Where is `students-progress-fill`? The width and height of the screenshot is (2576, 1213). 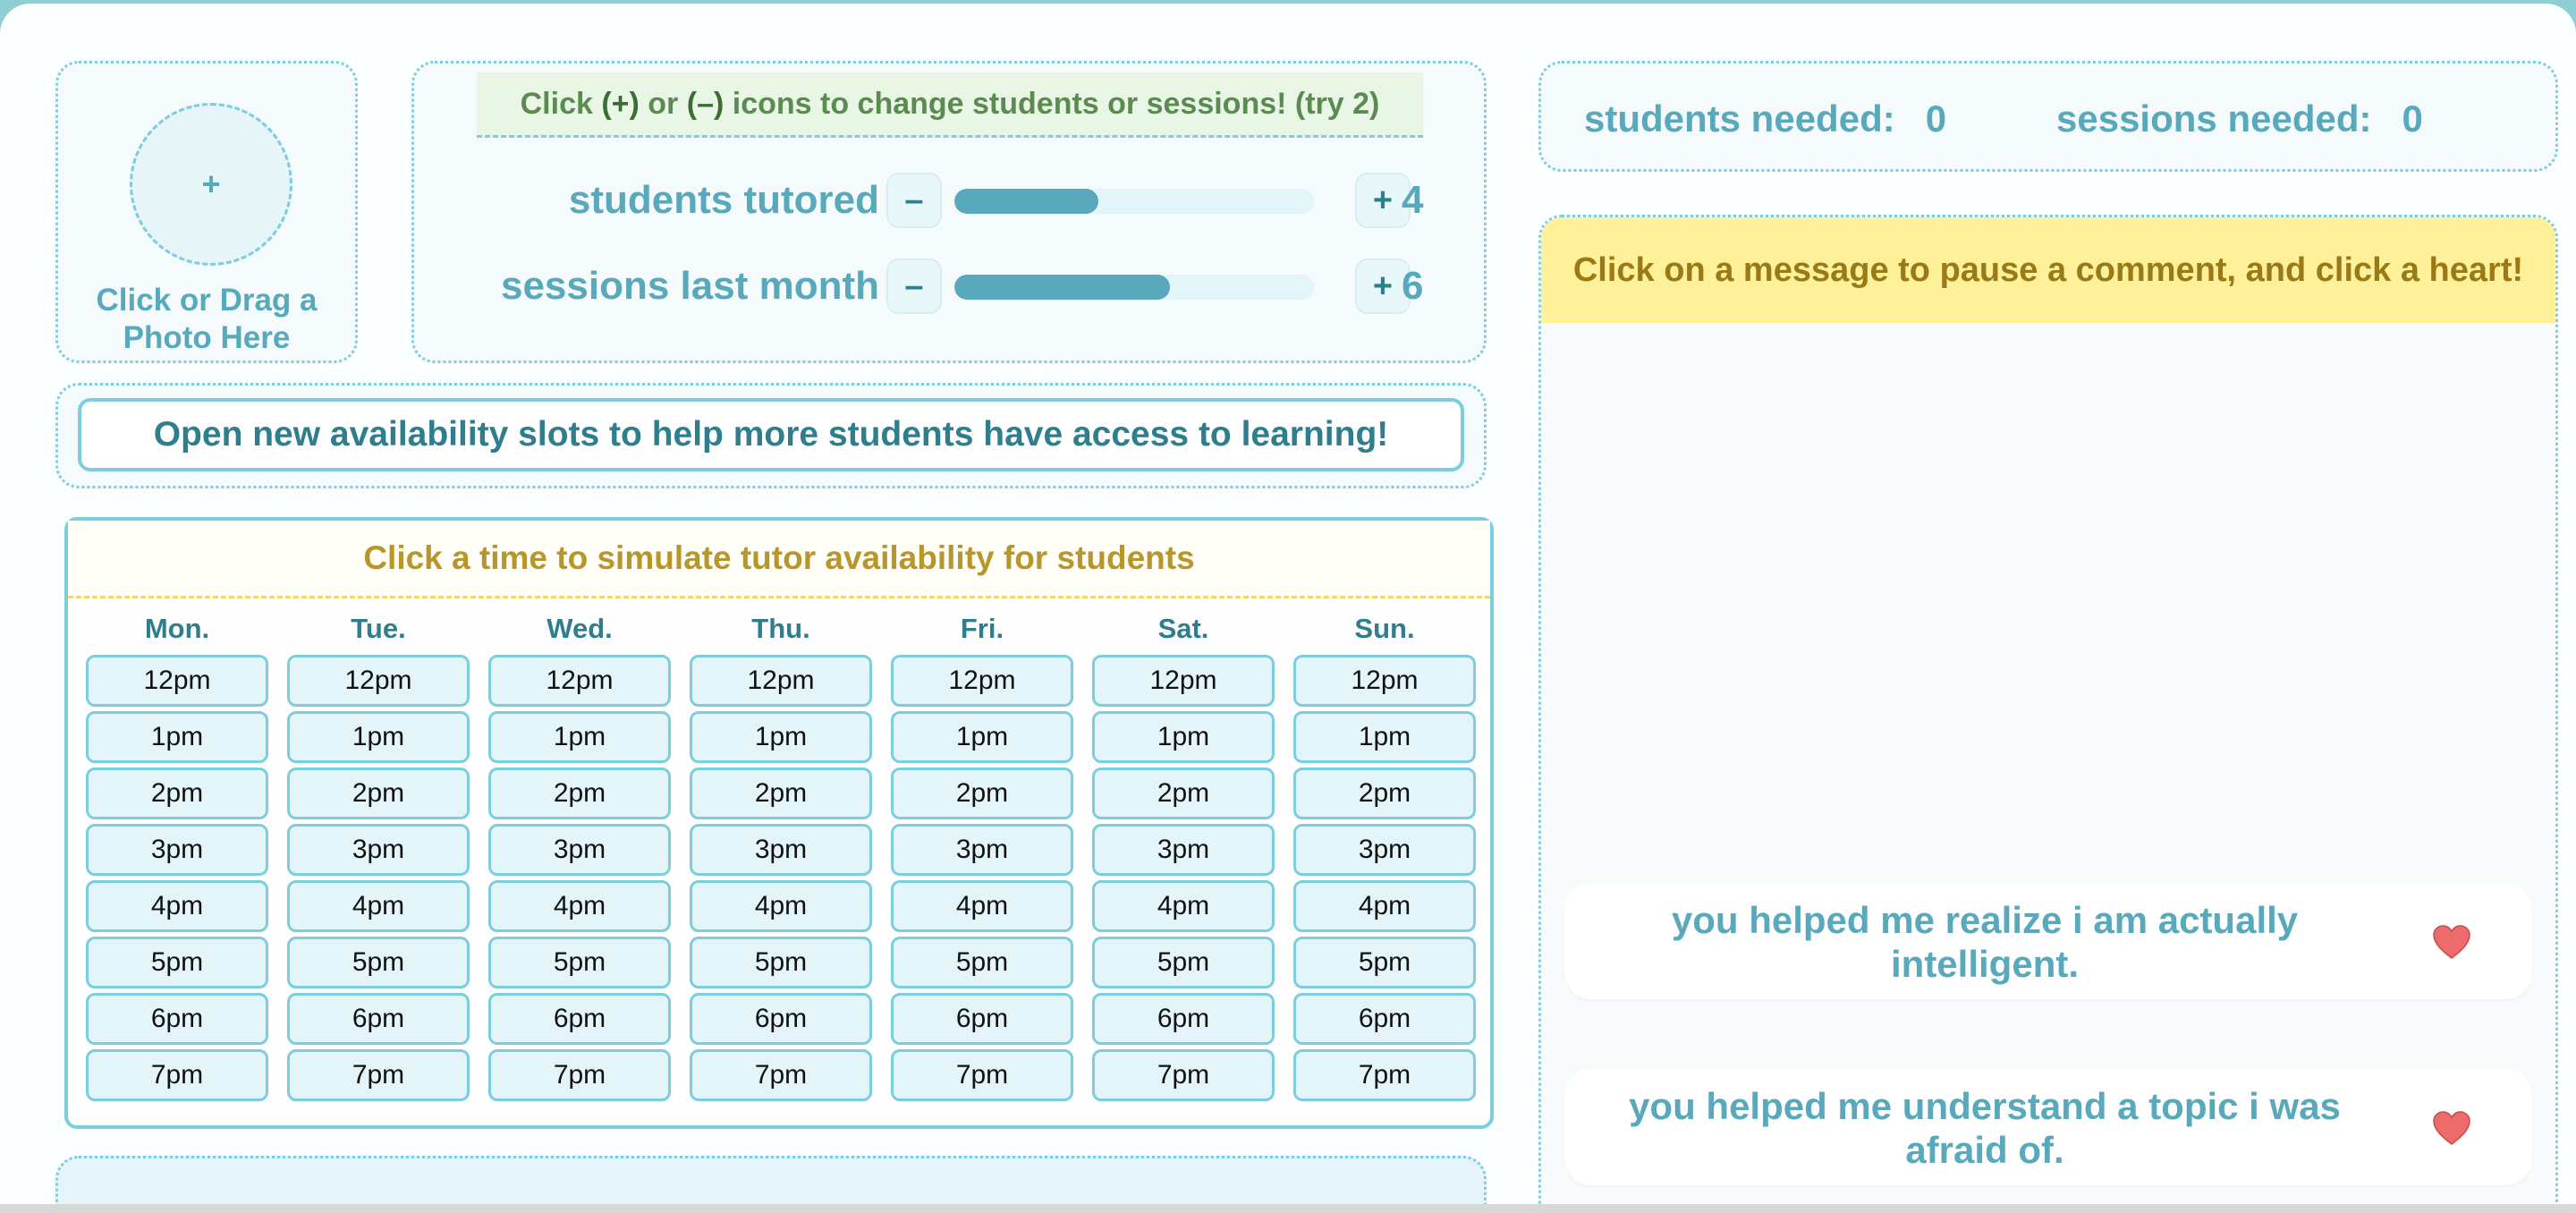 students-progress-fill is located at coordinates (1026, 201).